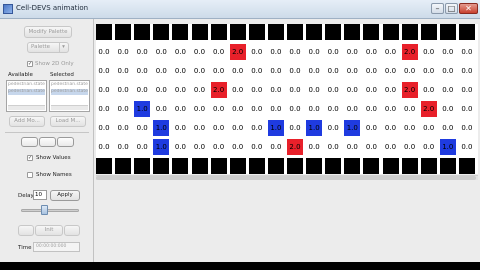 This screenshot has height=270, width=480. I want to click on show-values-checkbox: ✓, so click(30, 158).